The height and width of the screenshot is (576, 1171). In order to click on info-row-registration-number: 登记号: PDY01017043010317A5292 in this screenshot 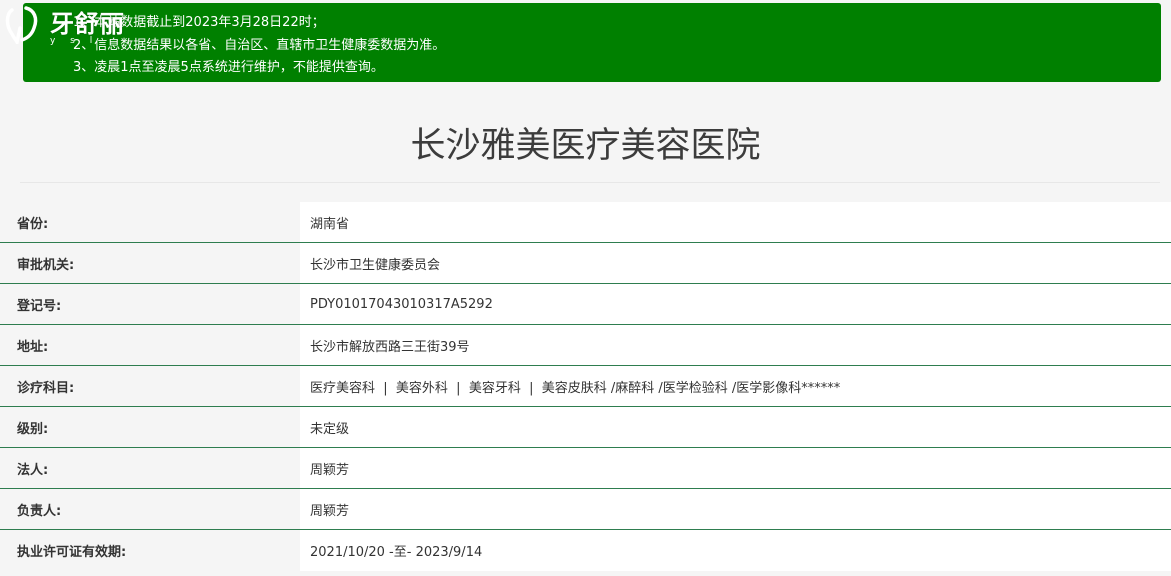, I will do `click(585, 304)`.